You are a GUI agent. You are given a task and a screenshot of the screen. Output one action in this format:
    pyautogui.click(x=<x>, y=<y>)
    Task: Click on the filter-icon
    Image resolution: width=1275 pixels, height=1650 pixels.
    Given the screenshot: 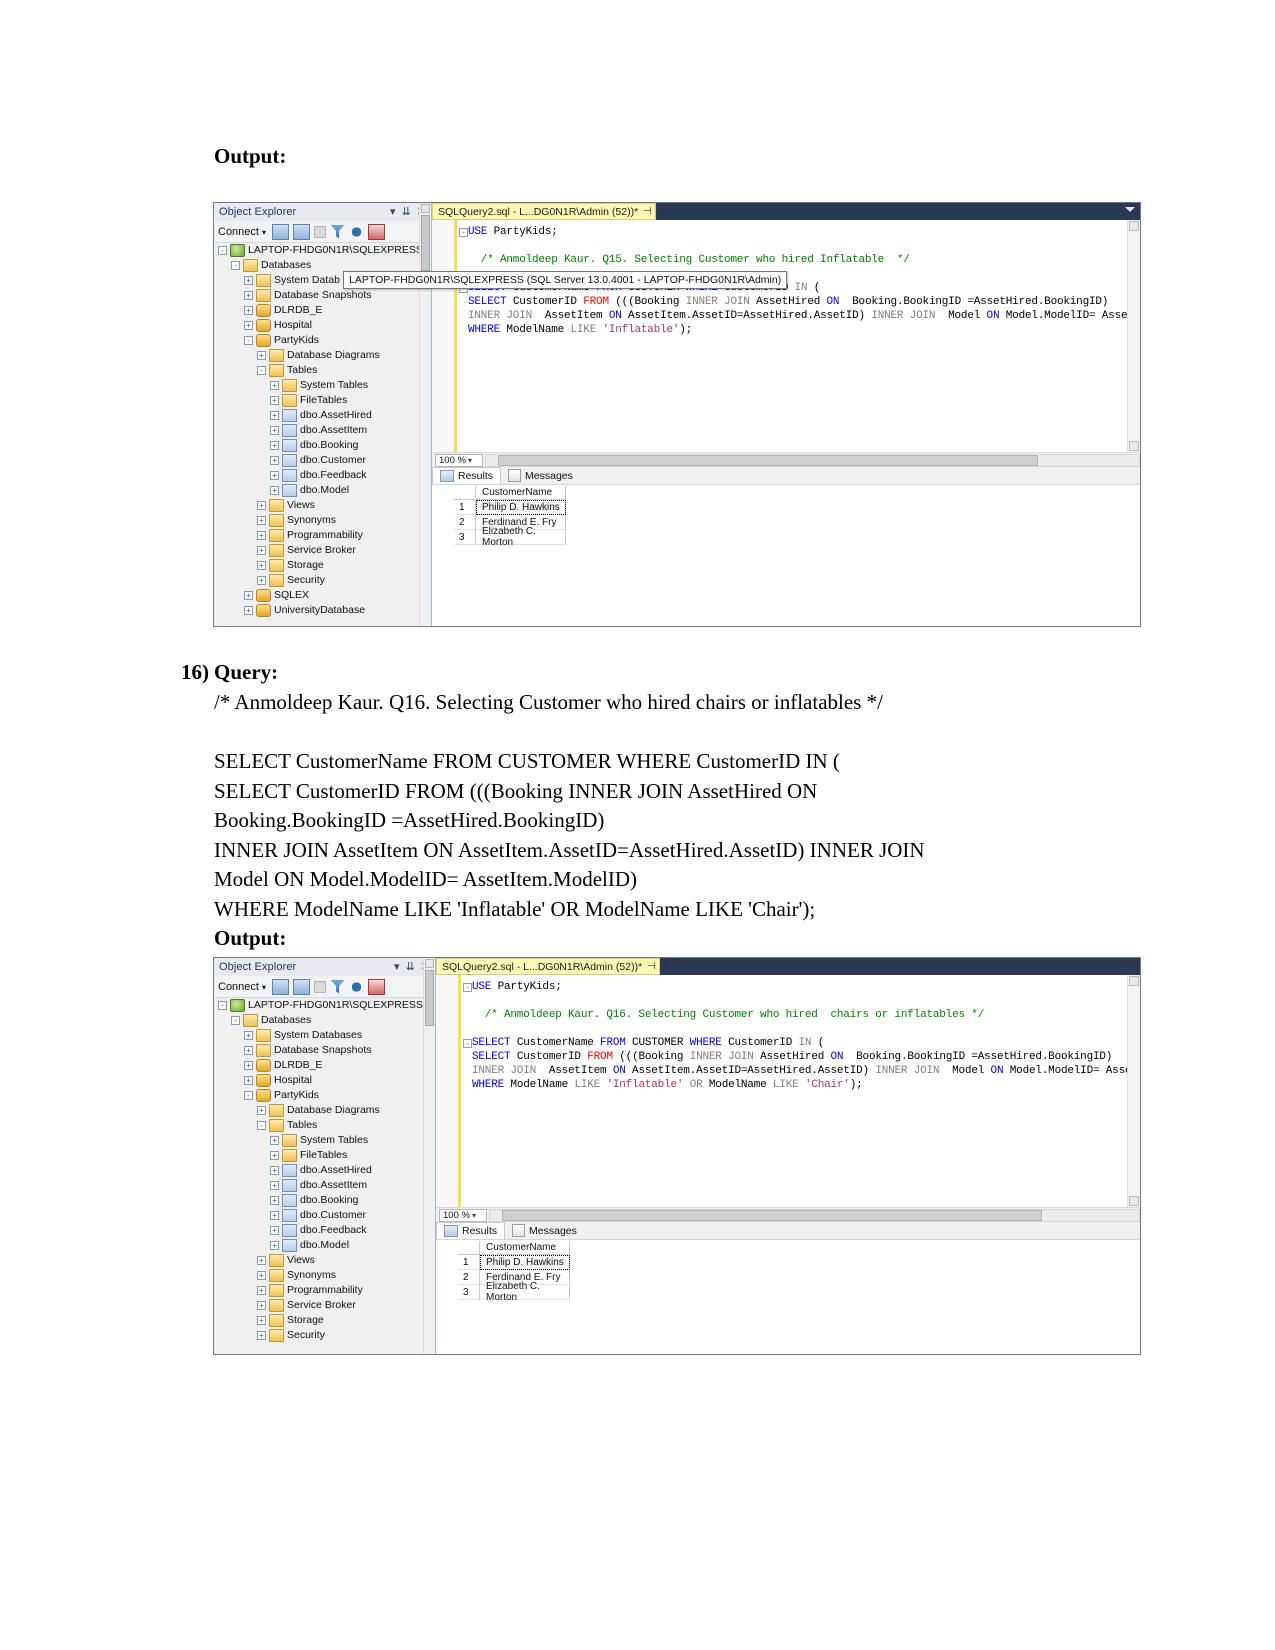 What is the action you would take?
    pyautogui.click(x=338, y=986)
    